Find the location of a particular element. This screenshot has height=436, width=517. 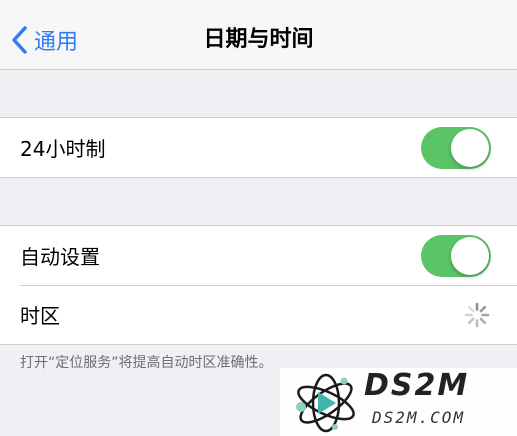

settings-group-hour24: 24小时制 is located at coordinates (258, 147).